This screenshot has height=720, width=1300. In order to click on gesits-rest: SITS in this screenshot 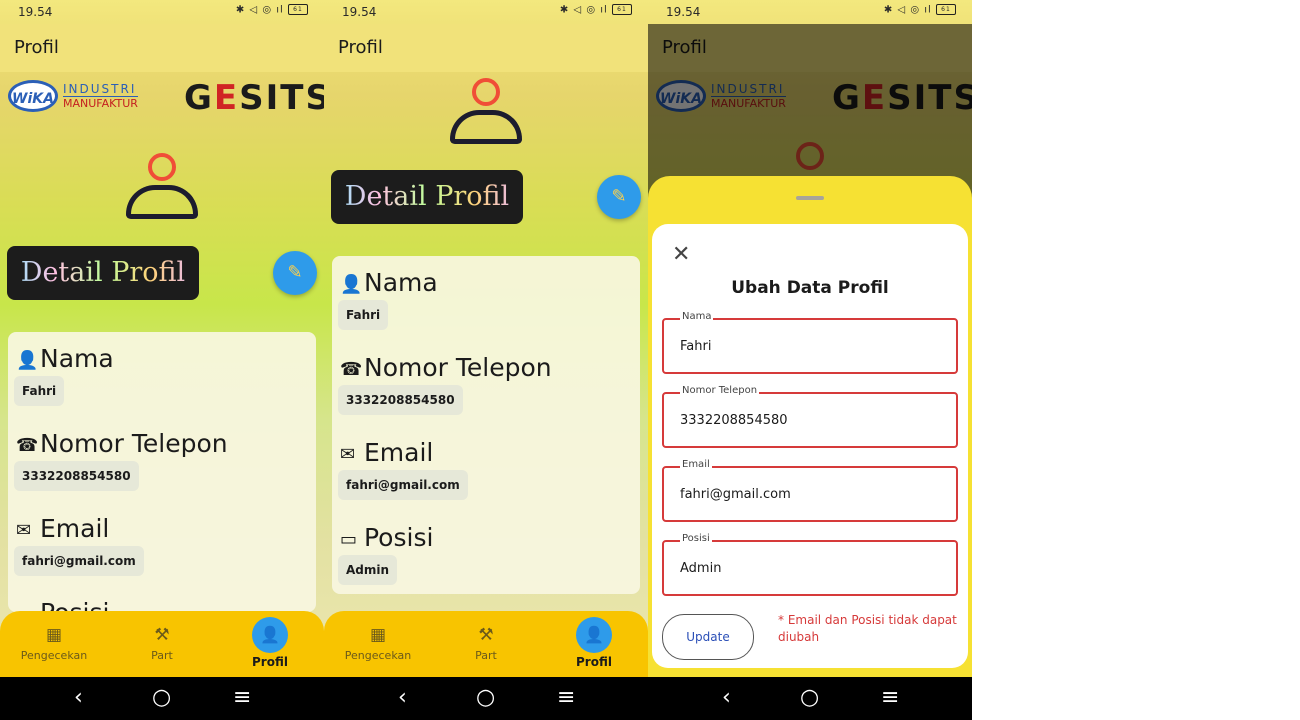, I will do `click(281, 98)`.